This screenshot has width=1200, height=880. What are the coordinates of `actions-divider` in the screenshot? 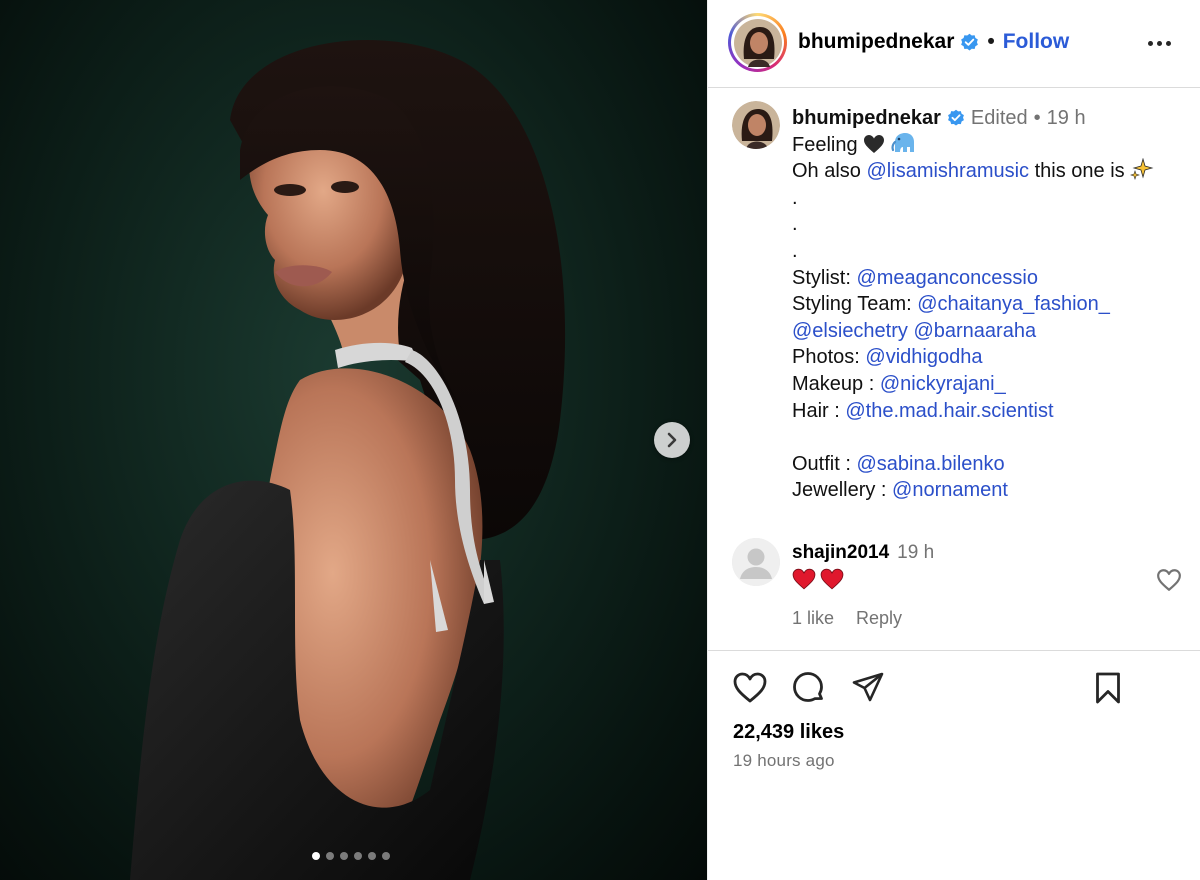 It's located at (954, 650).